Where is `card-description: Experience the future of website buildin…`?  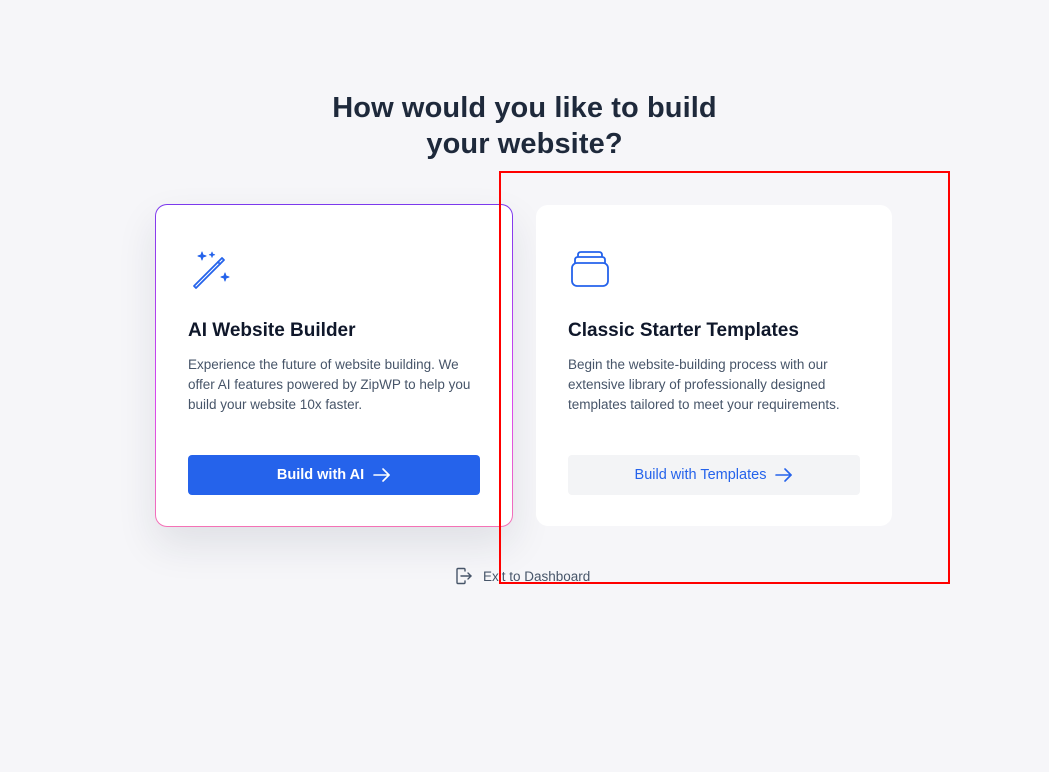 card-description: Experience the future of website buildin… is located at coordinates (329, 384).